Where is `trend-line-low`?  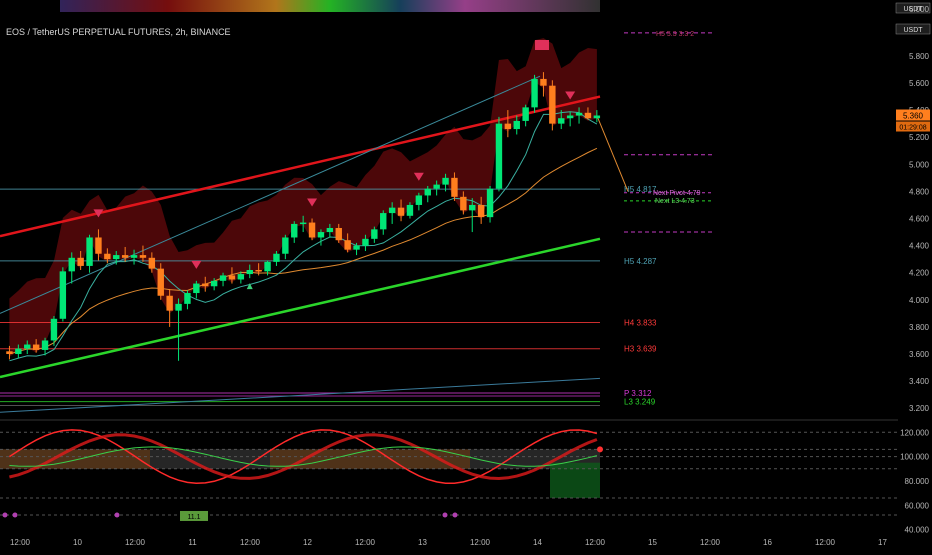
trend-line-low is located at coordinates (300, 395).